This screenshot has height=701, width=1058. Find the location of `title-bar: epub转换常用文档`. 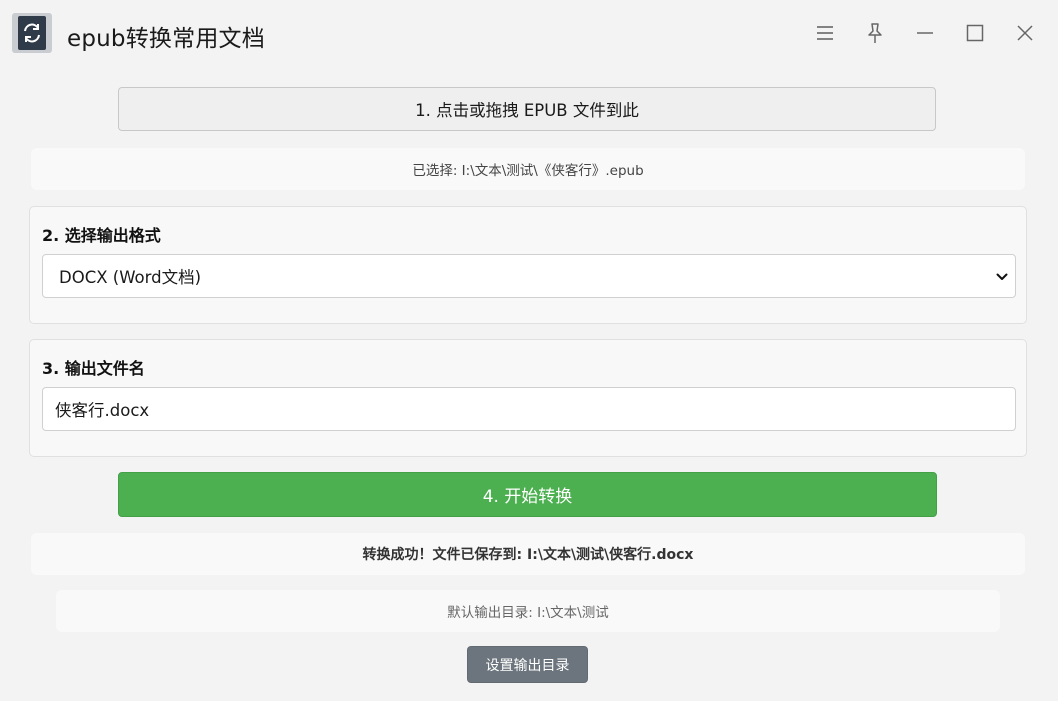

title-bar: epub转换常用文档 is located at coordinates (529, 34).